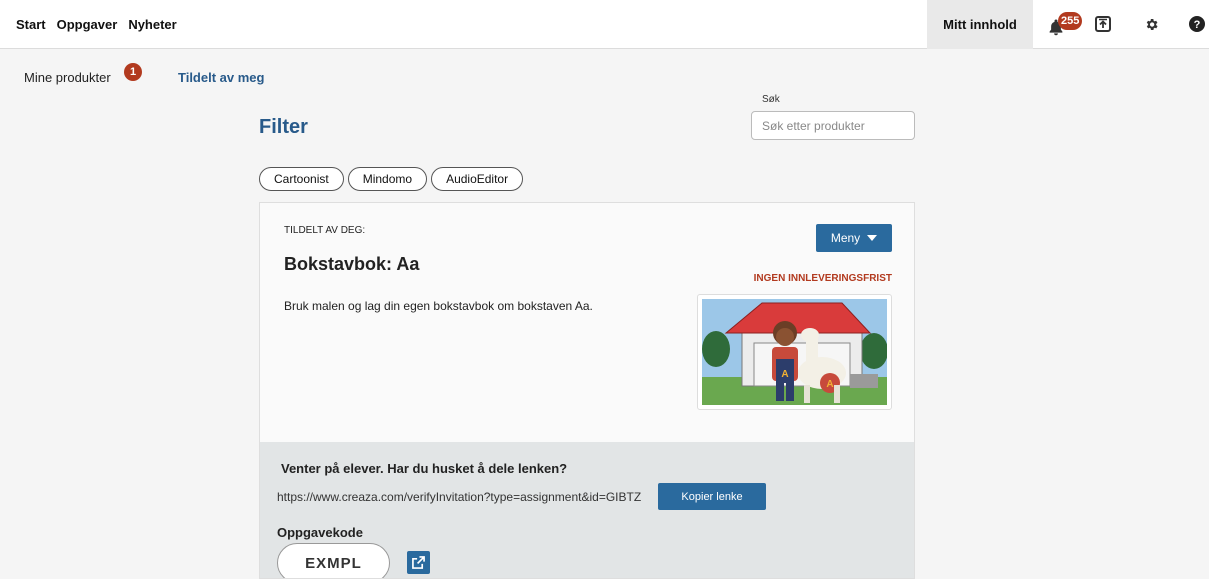  I want to click on external-link-icon, so click(418, 562).